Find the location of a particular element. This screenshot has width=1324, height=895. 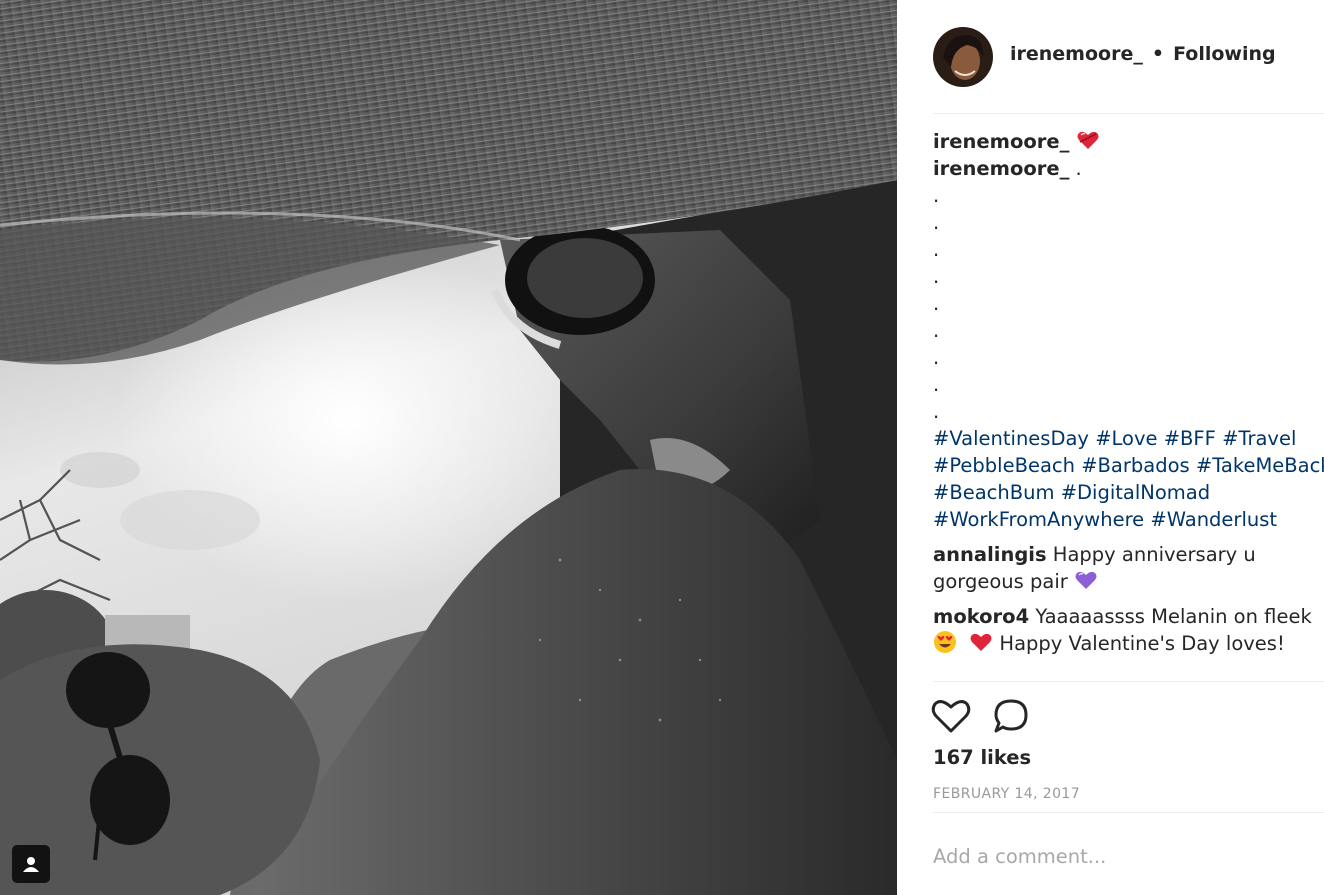

add-comment-input is located at coordinates (1128, 856).